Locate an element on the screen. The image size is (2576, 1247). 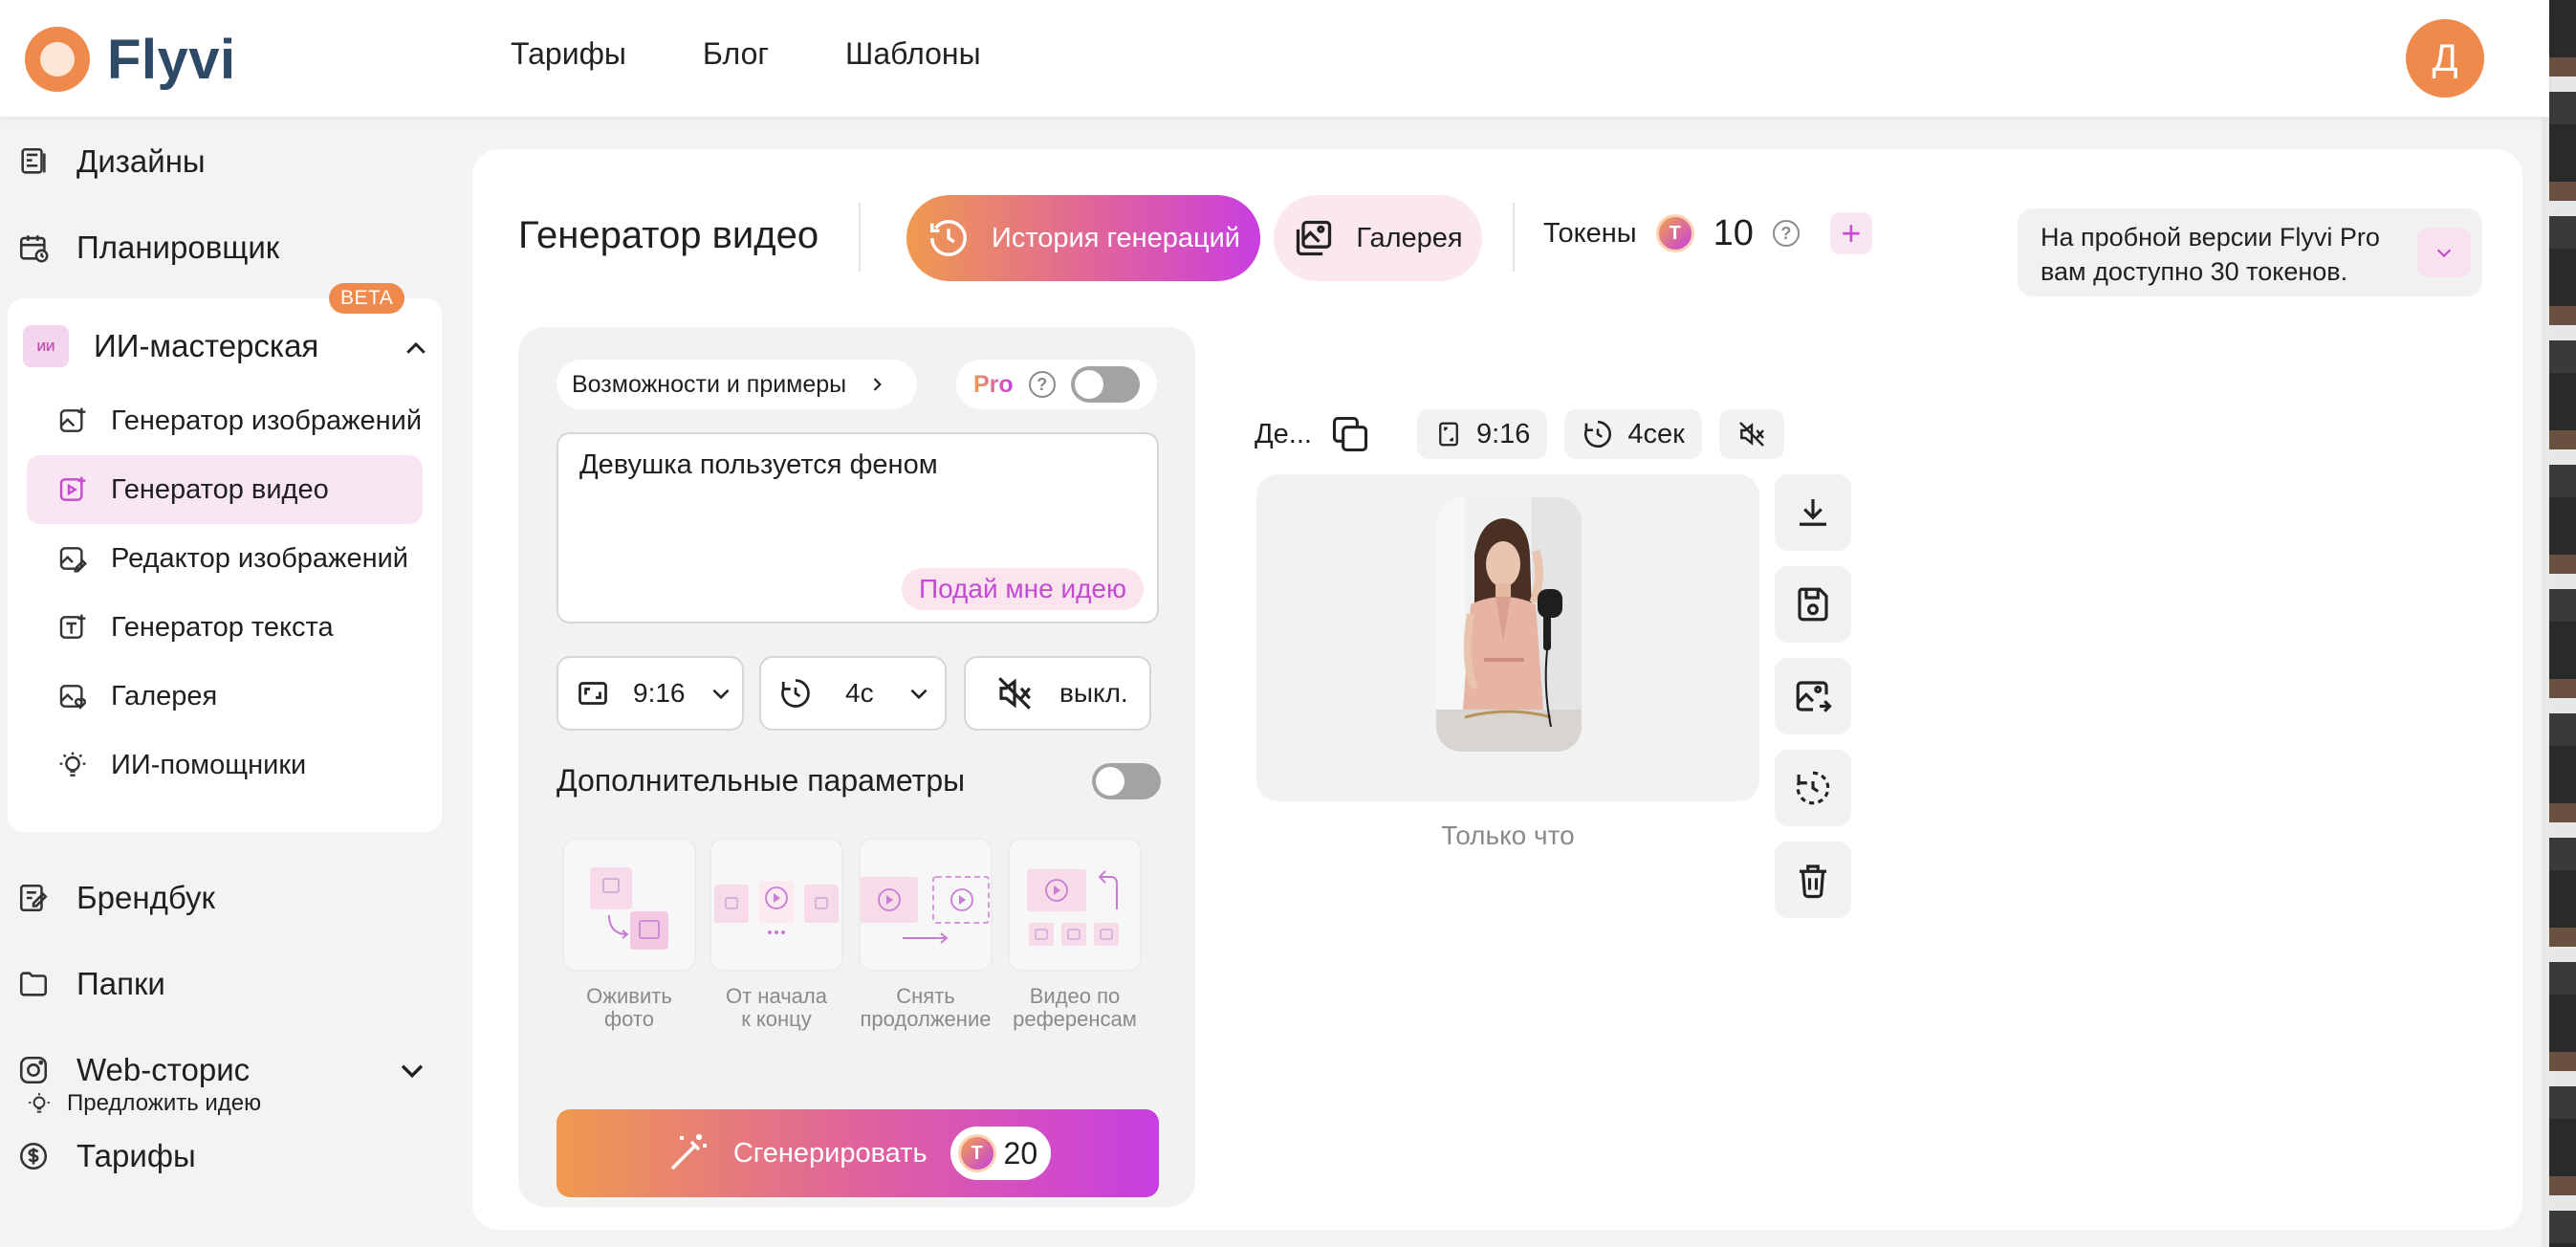
tokens-block: Токены T 10 ? + is located at coordinates (1707, 233).